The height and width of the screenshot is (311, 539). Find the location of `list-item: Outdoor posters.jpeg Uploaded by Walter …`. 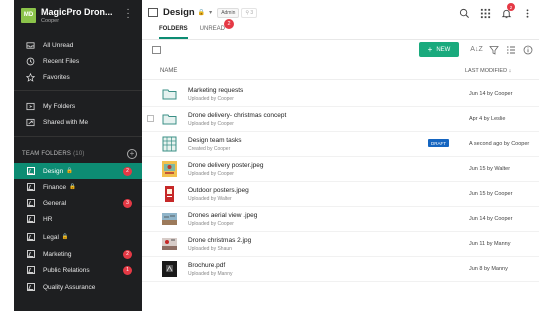

list-item: Outdoor posters.jpeg Uploaded by Walter … is located at coordinates (340, 194).